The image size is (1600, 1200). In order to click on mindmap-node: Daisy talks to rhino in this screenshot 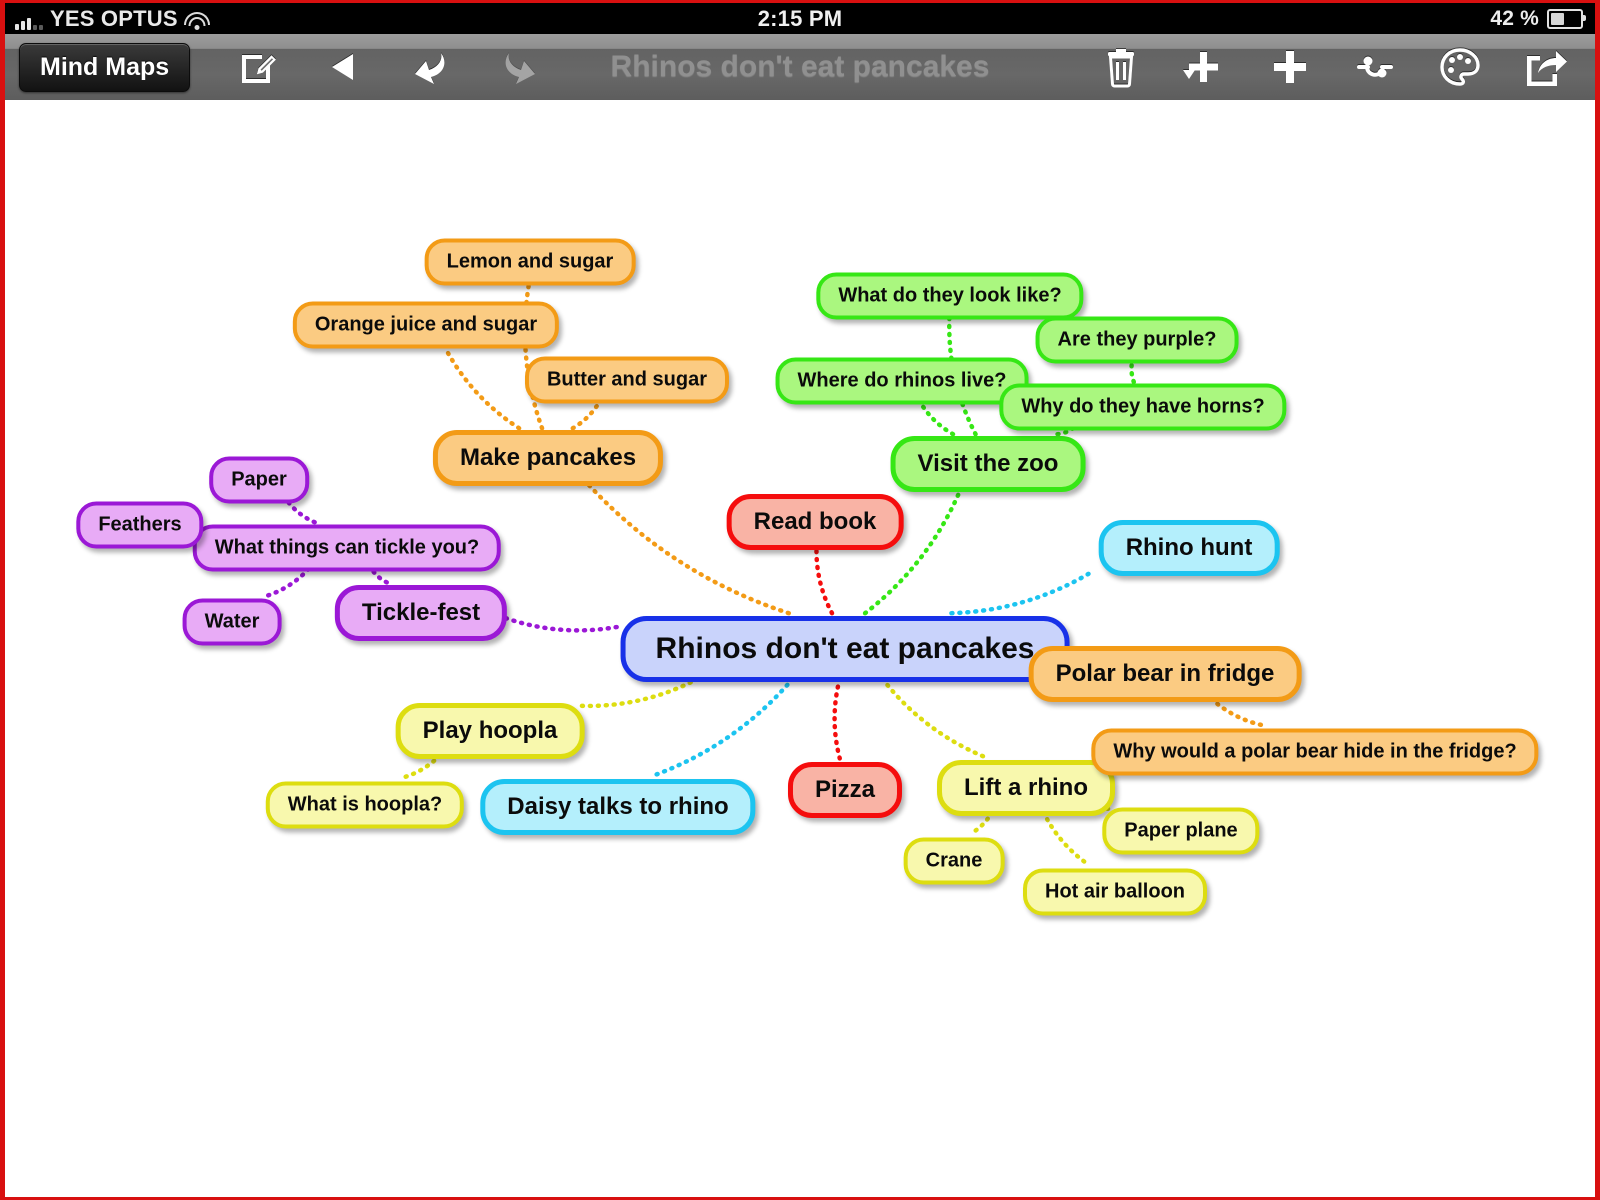, I will do `click(618, 807)`.